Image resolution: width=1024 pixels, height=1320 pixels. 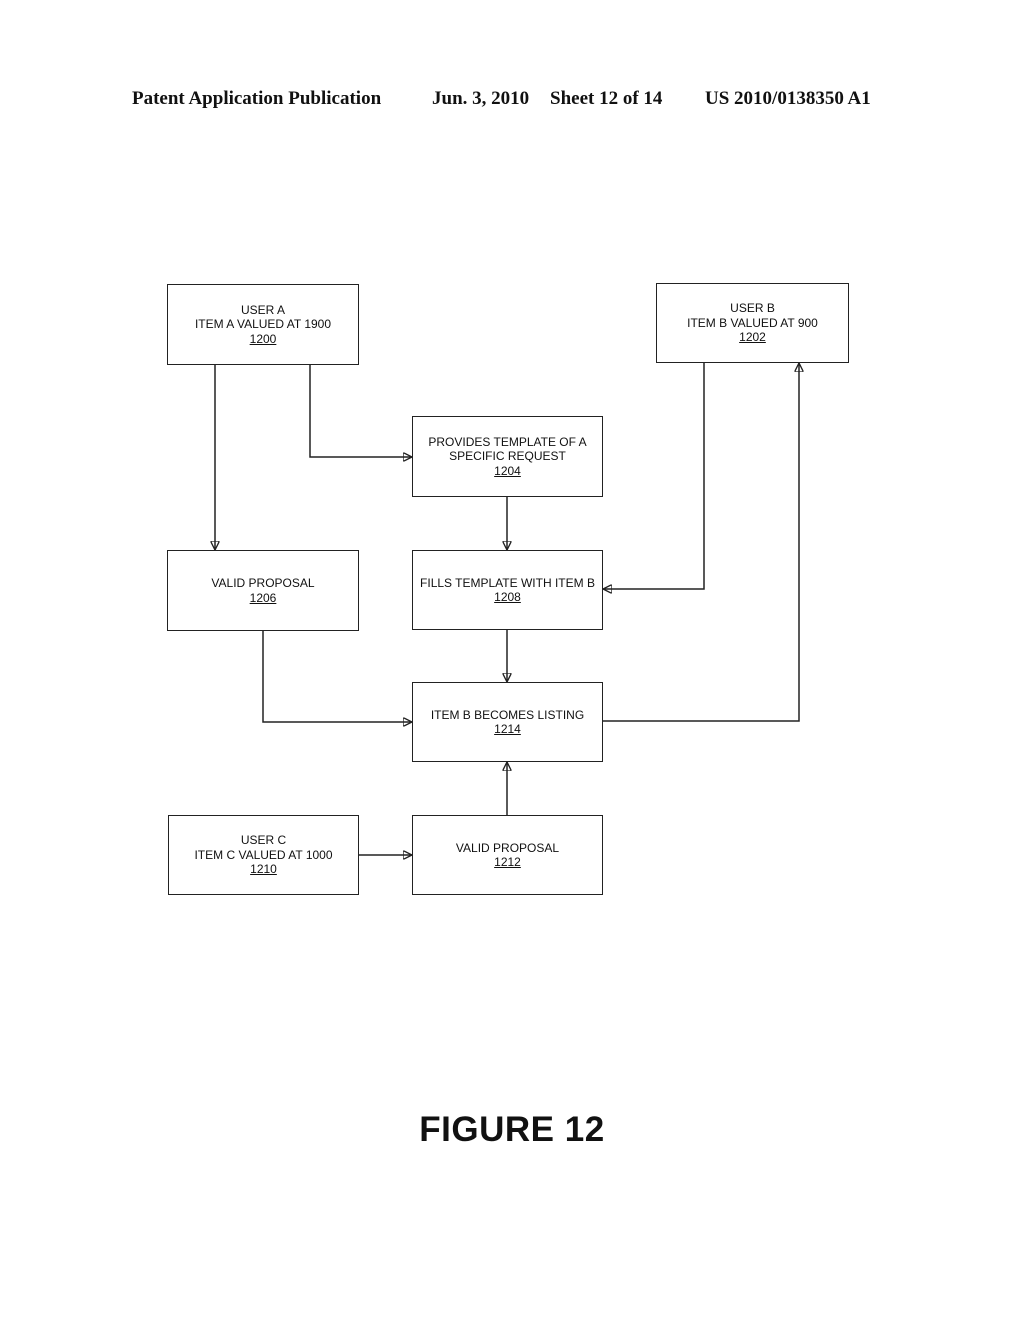 I want to click on node-valid-proposal-1206: VALID PROPOSAL 1206, so click(x=263, y=590).